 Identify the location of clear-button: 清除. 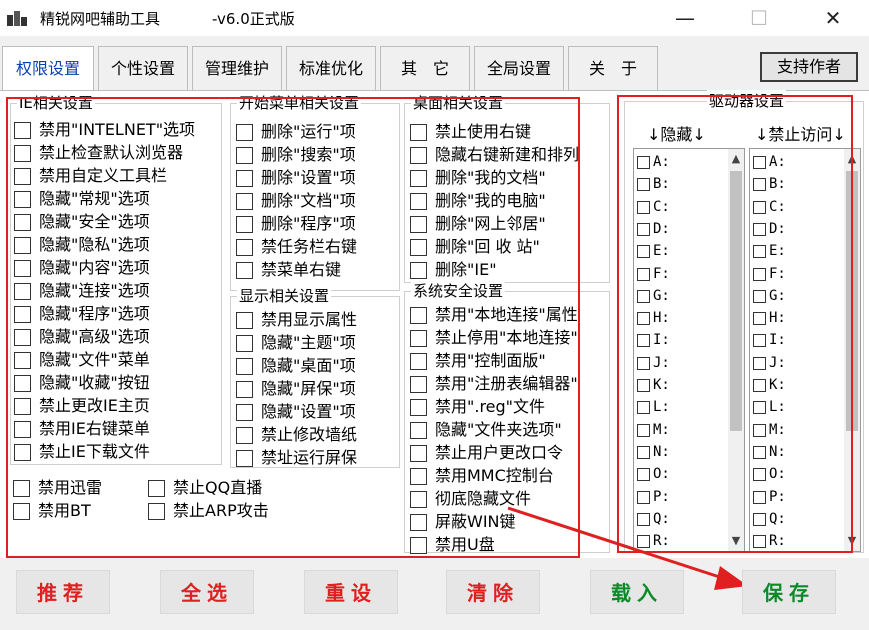
(493, 592).